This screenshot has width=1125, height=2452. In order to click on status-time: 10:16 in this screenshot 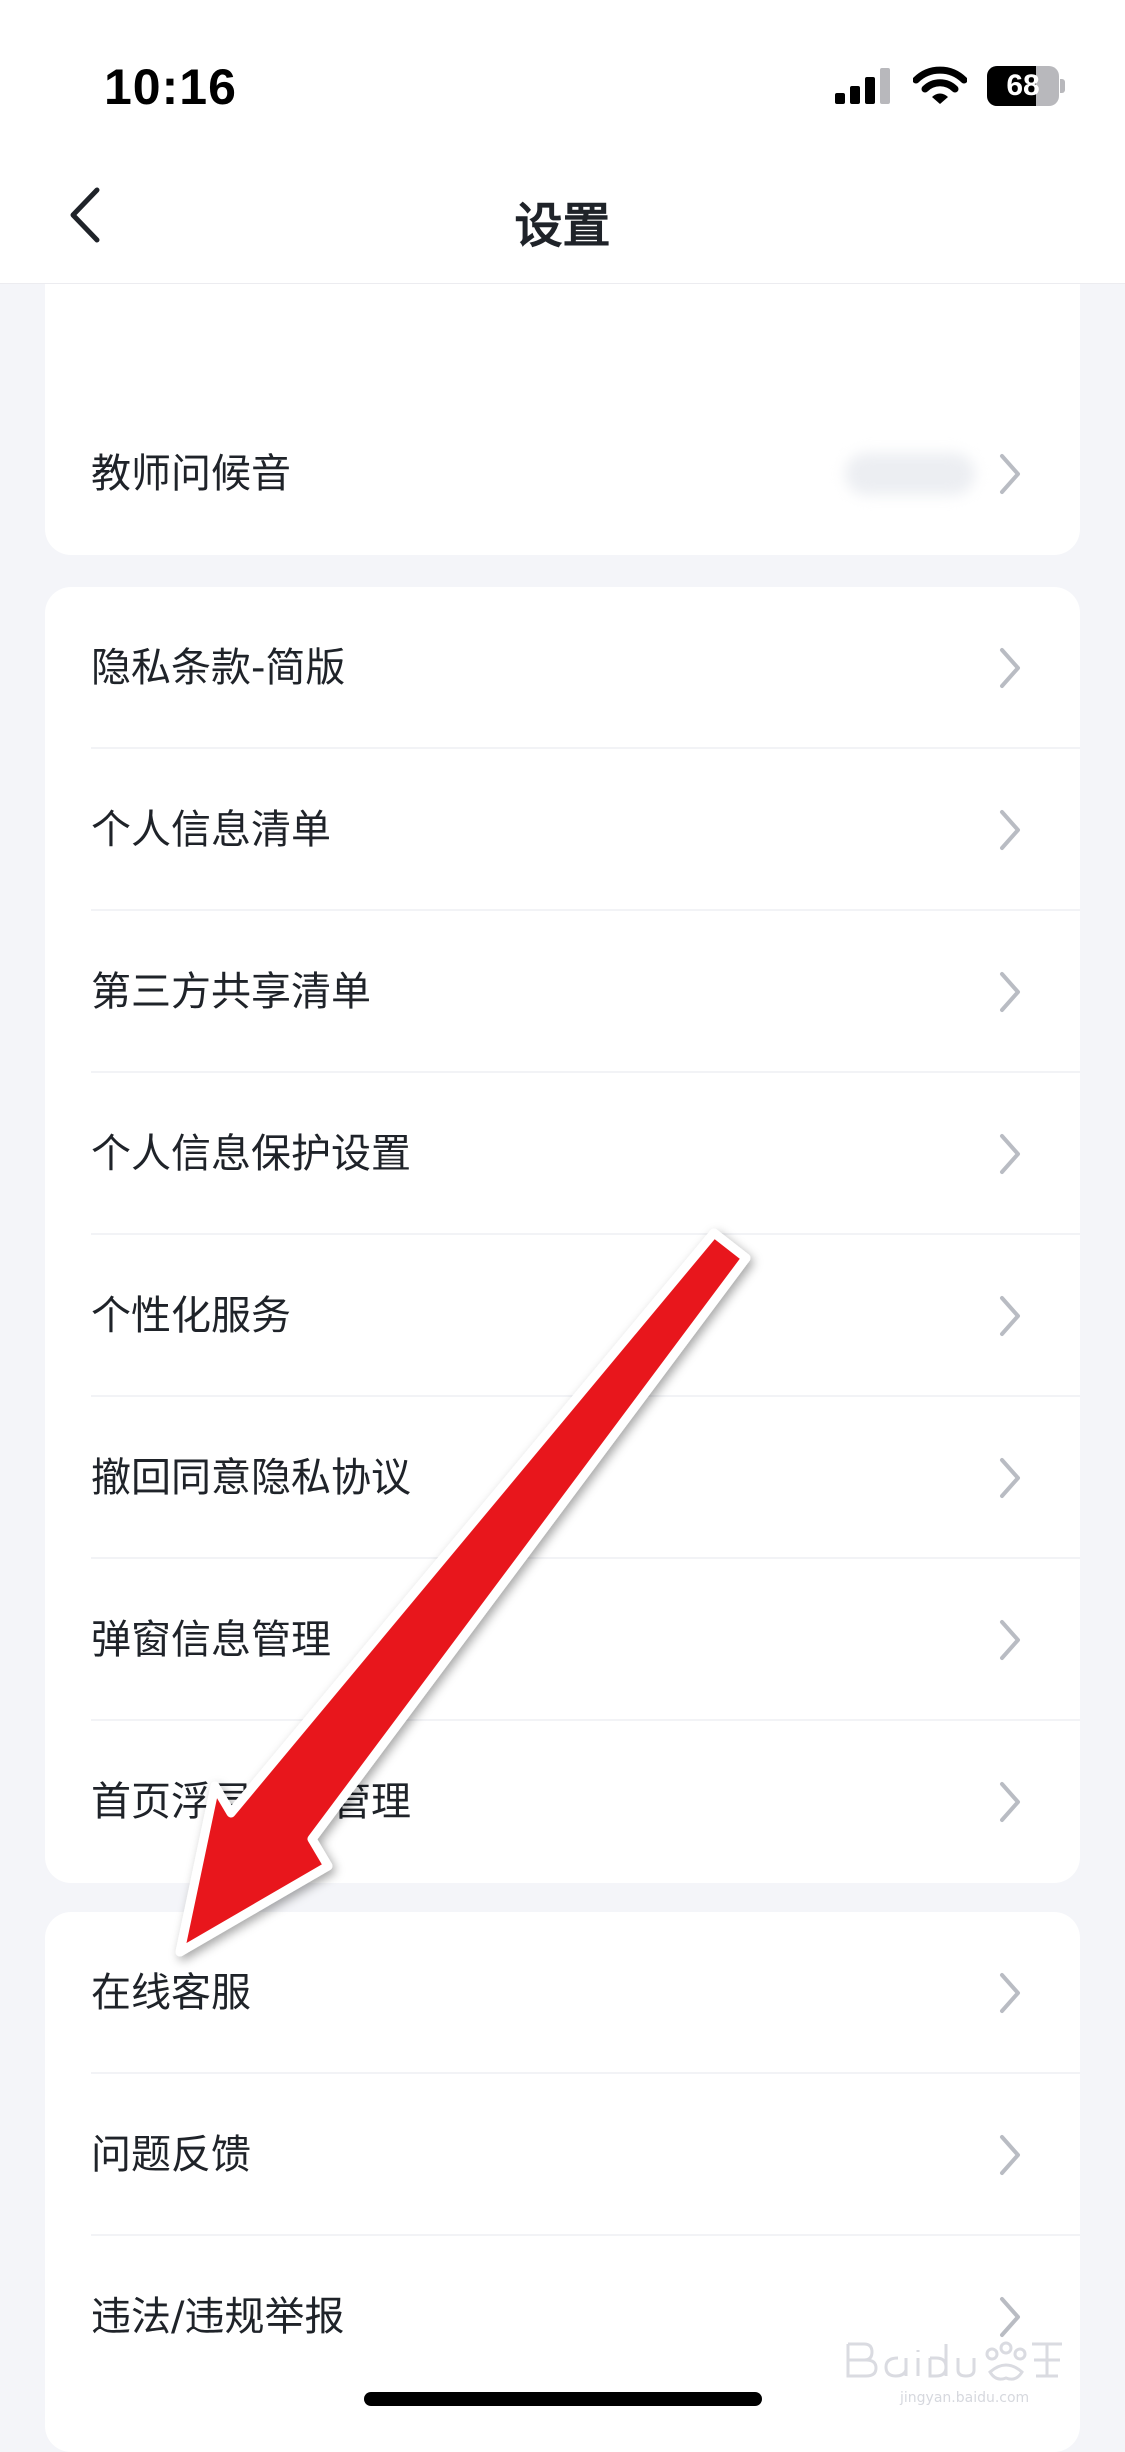, I will do `click(170, 87)`.